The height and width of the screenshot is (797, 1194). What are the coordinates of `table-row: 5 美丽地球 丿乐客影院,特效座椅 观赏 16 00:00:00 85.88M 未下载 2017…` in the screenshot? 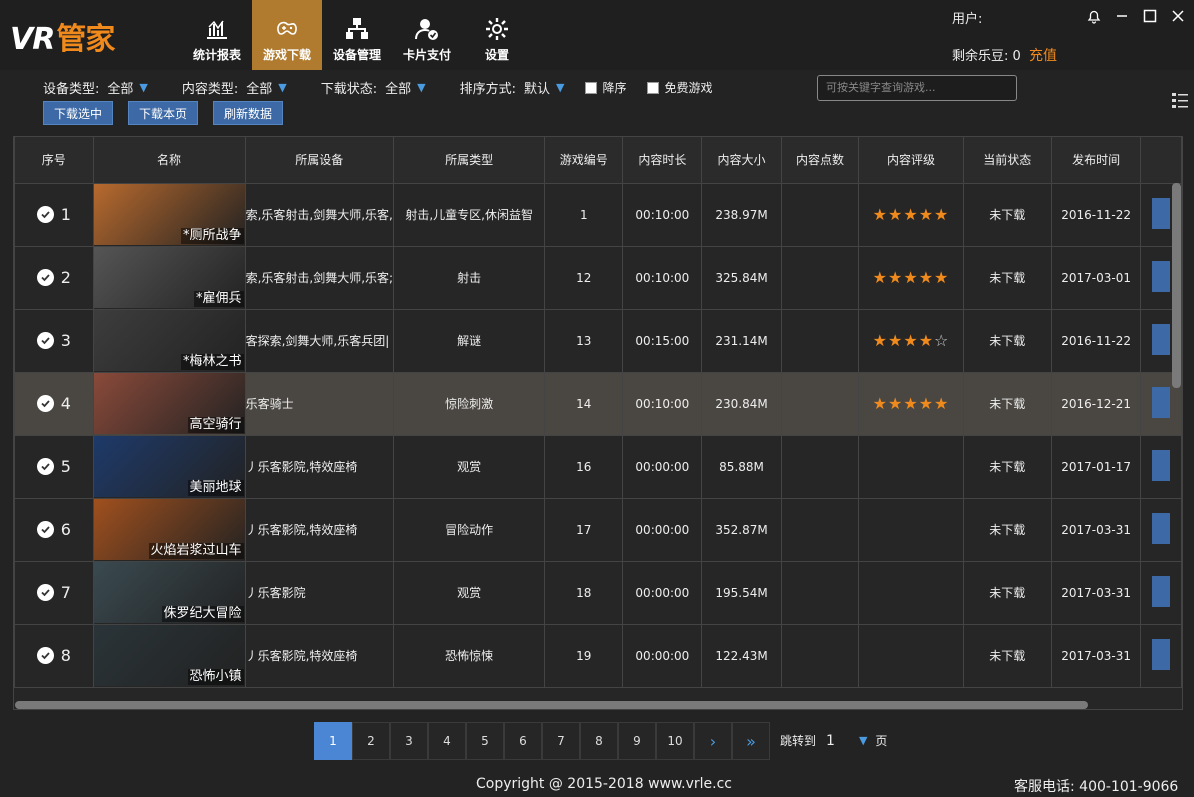 It's located at (598, 466).